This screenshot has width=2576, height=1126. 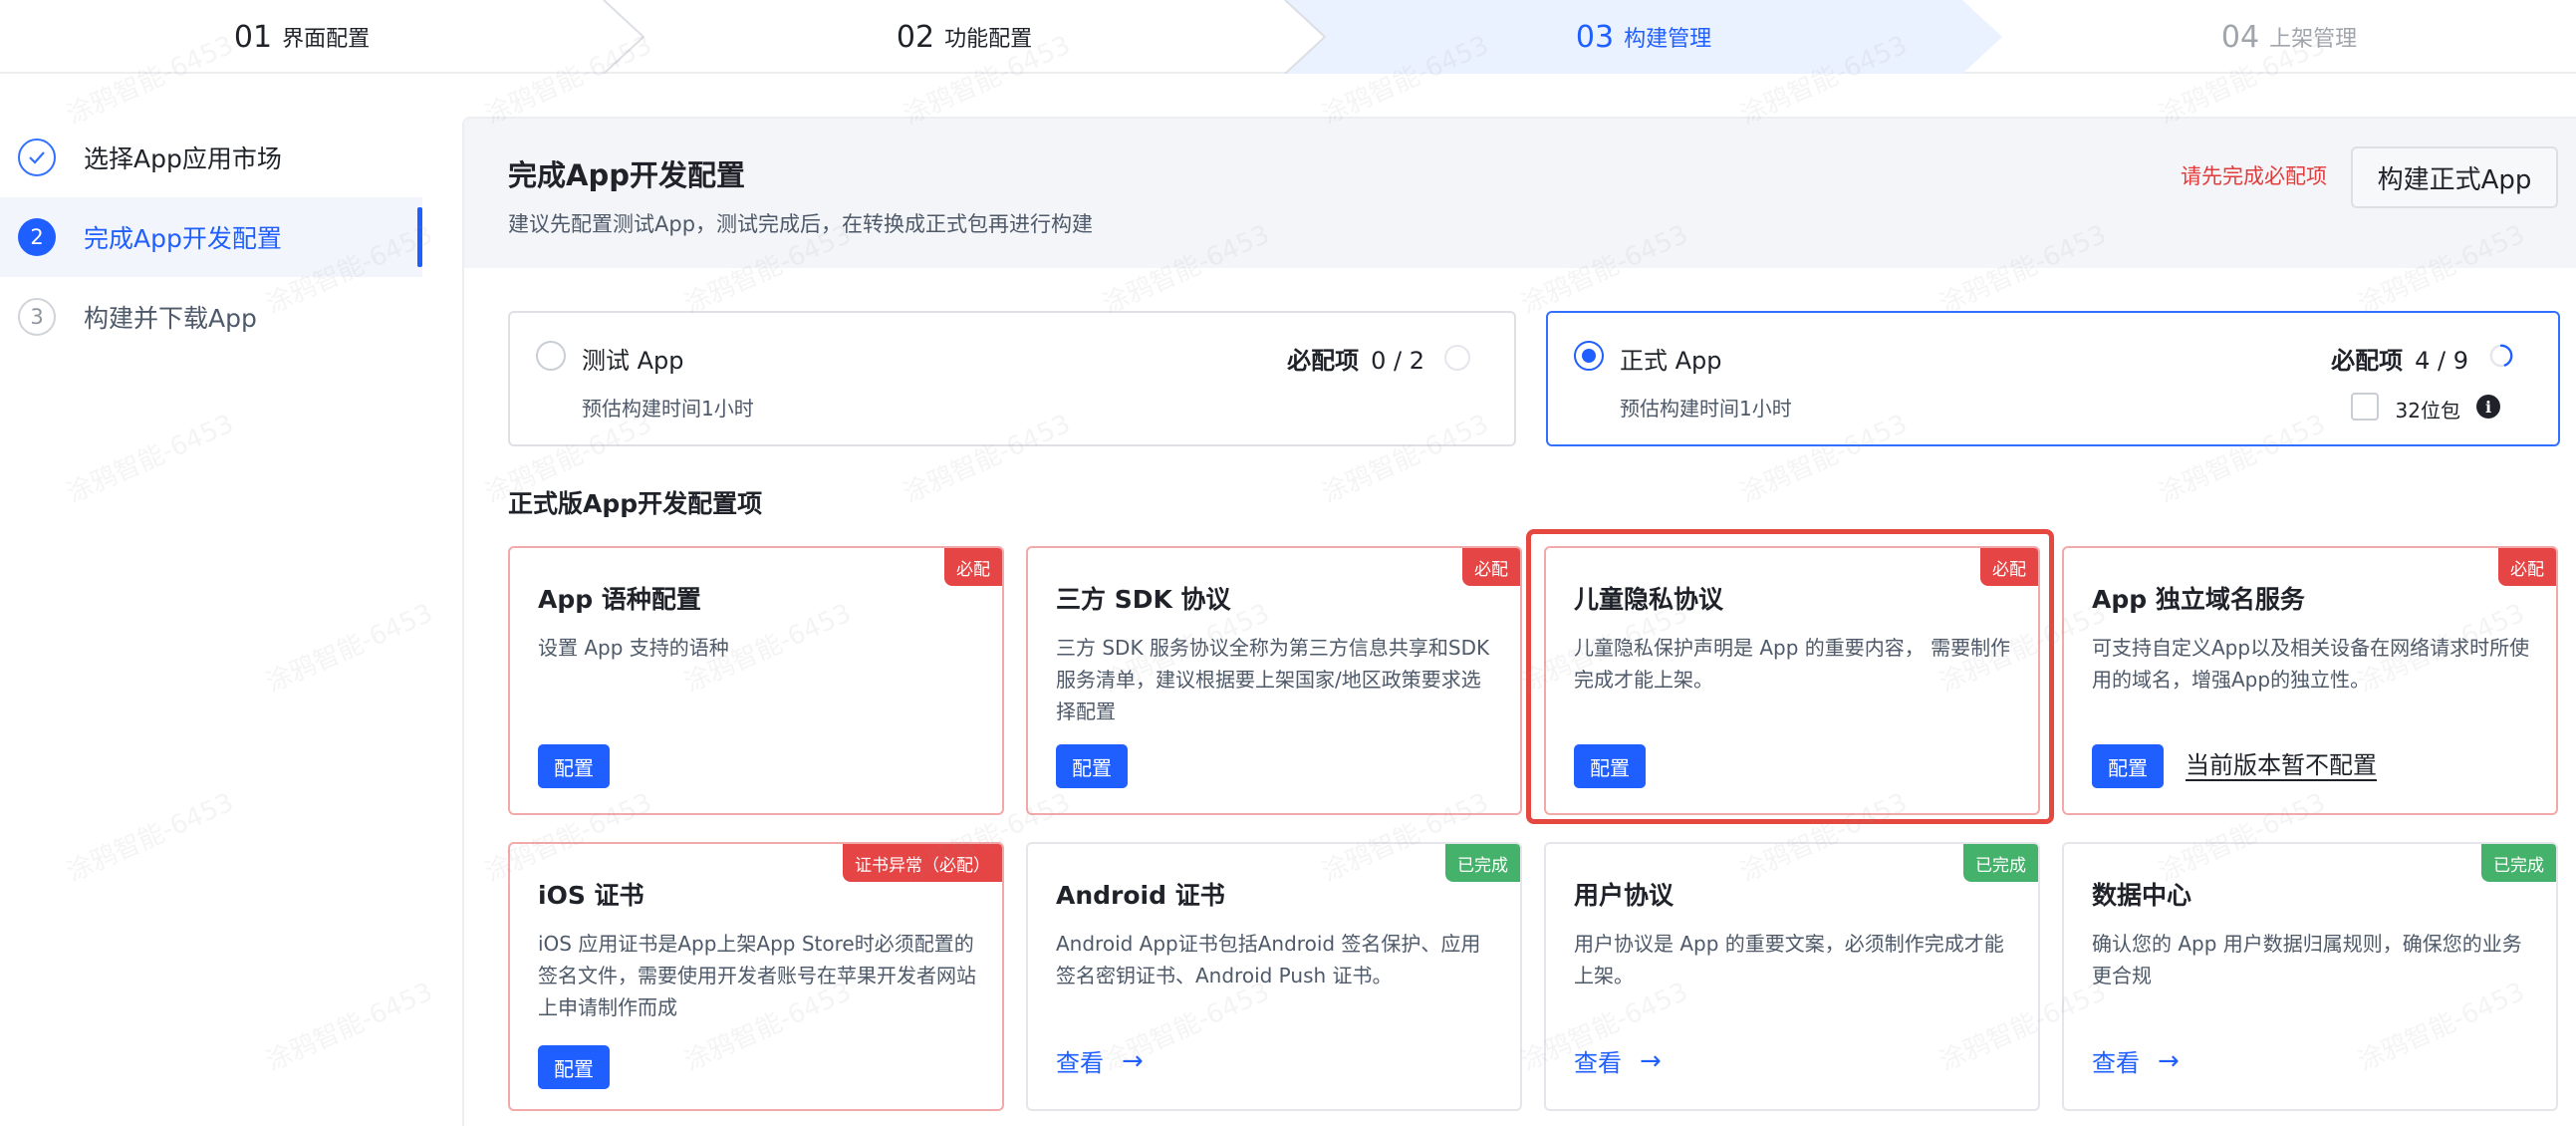 I want to click on required-warning: 请先完成必配项, so click(x=2254, y=176).